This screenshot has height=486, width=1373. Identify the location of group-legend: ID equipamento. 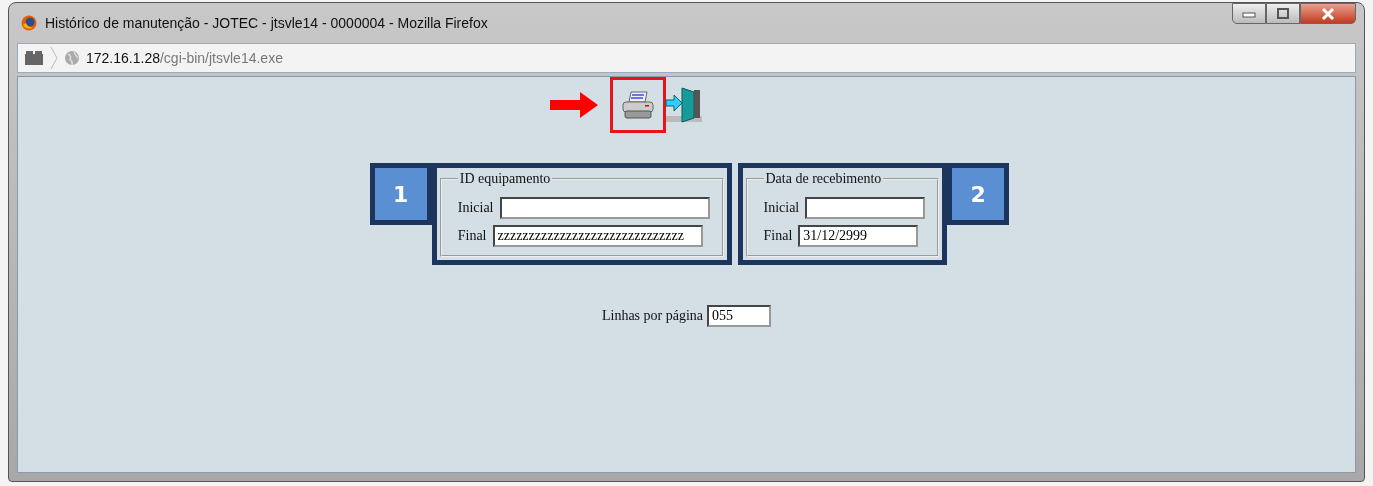
(505, 179).